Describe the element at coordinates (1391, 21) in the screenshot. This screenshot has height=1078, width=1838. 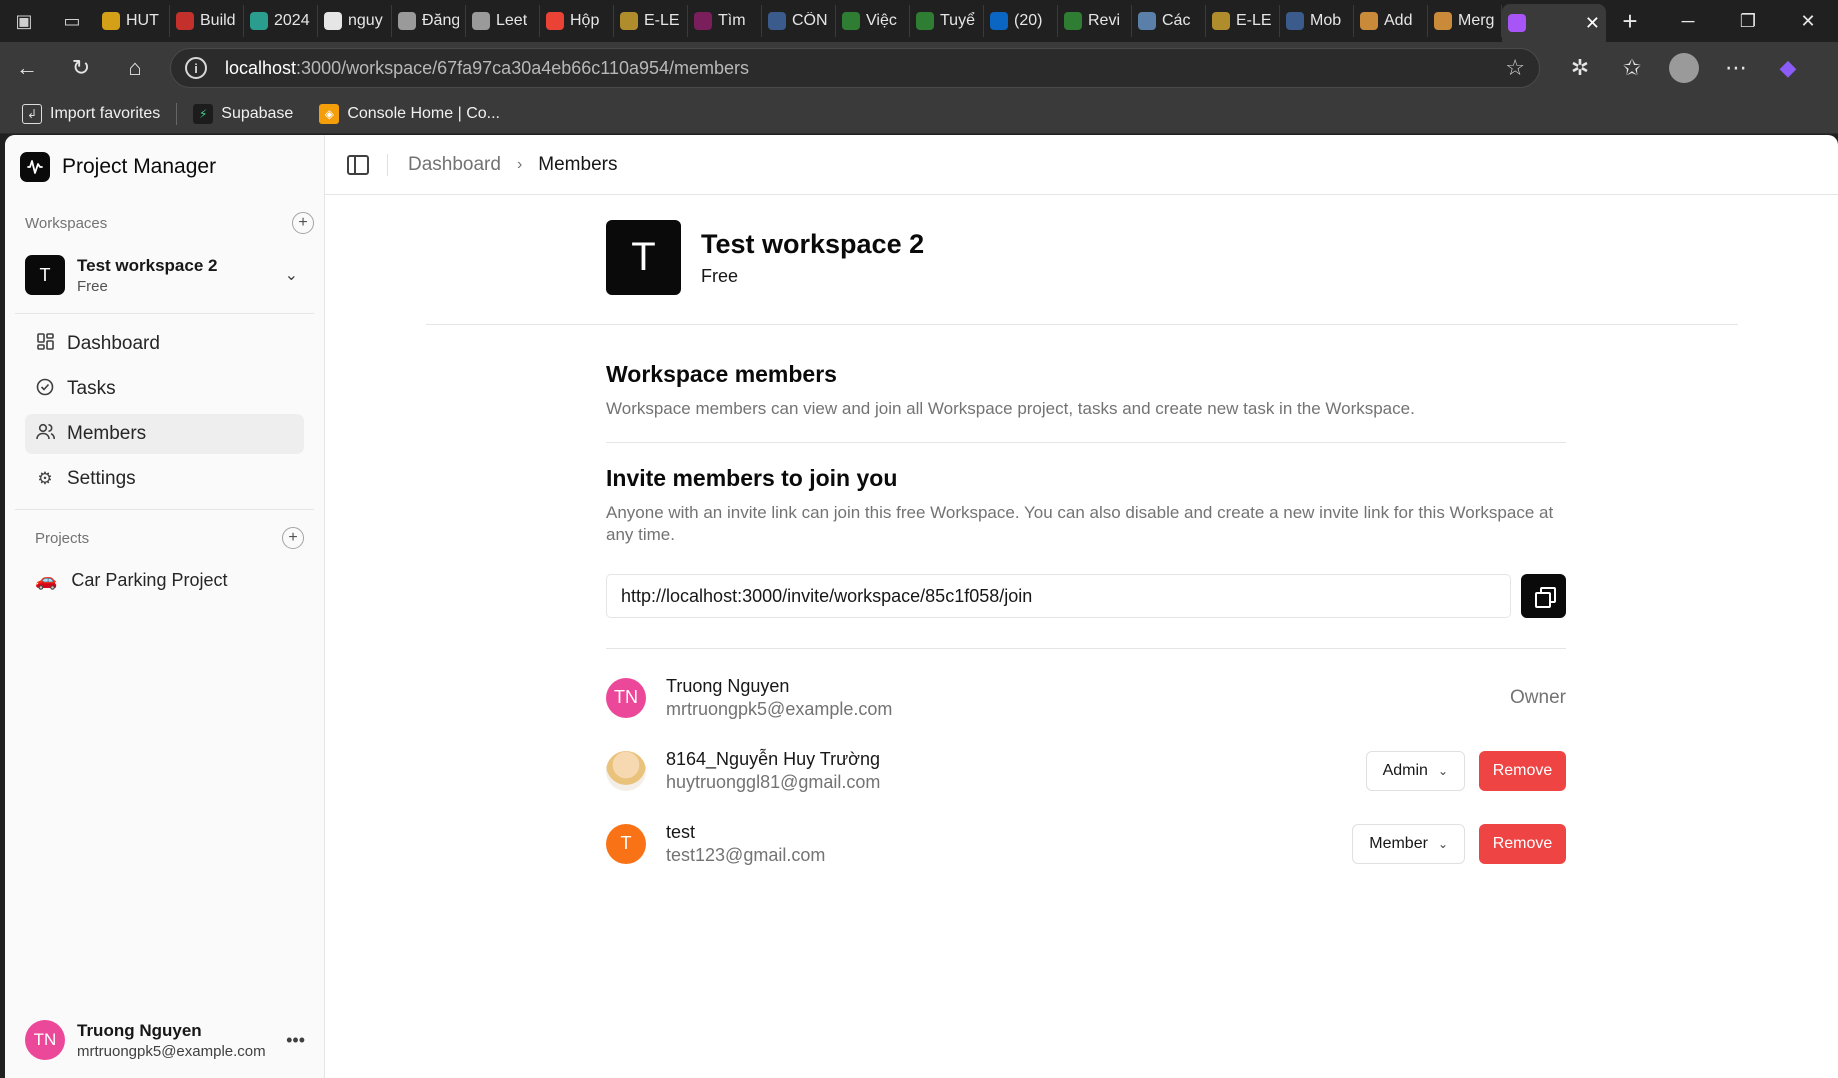
I see `browser-tab: Add` at that location.